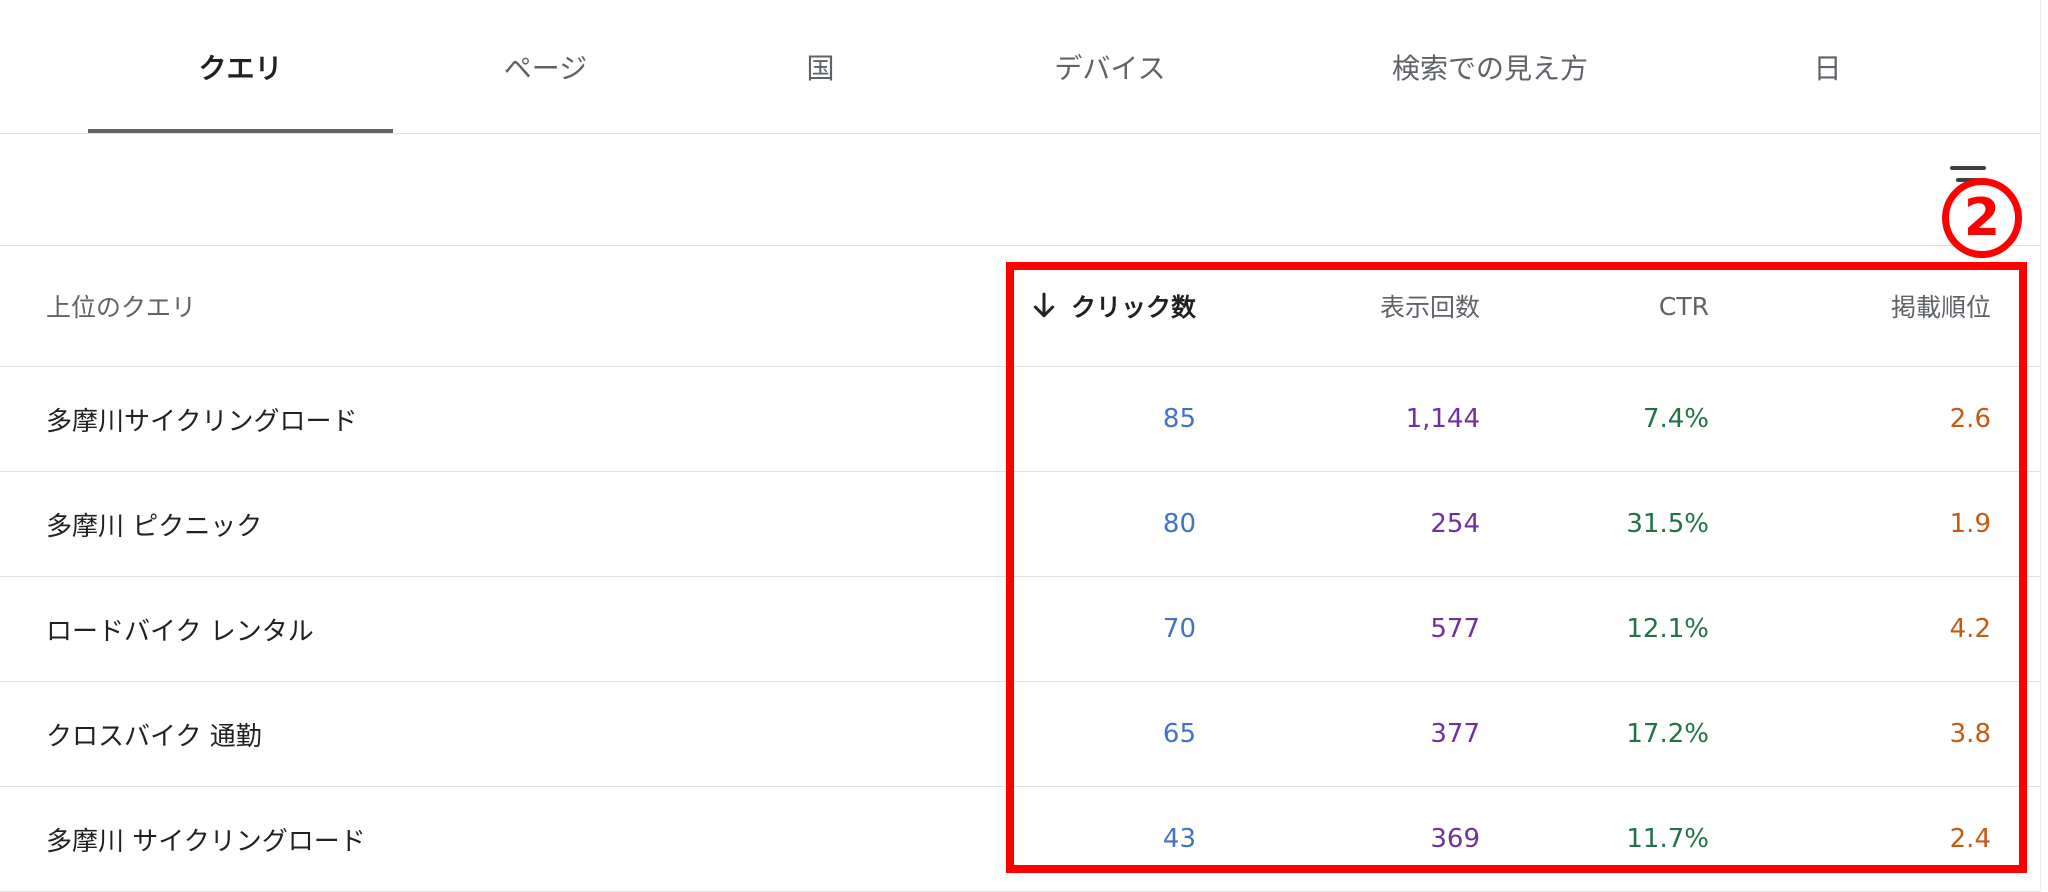 Image resolution: width=2048 pixels, height=892 pixels. What do you see at coordinates (1020, 190) in the screenshot?
I see `filter-bar` at bounding box center [1020, 190].